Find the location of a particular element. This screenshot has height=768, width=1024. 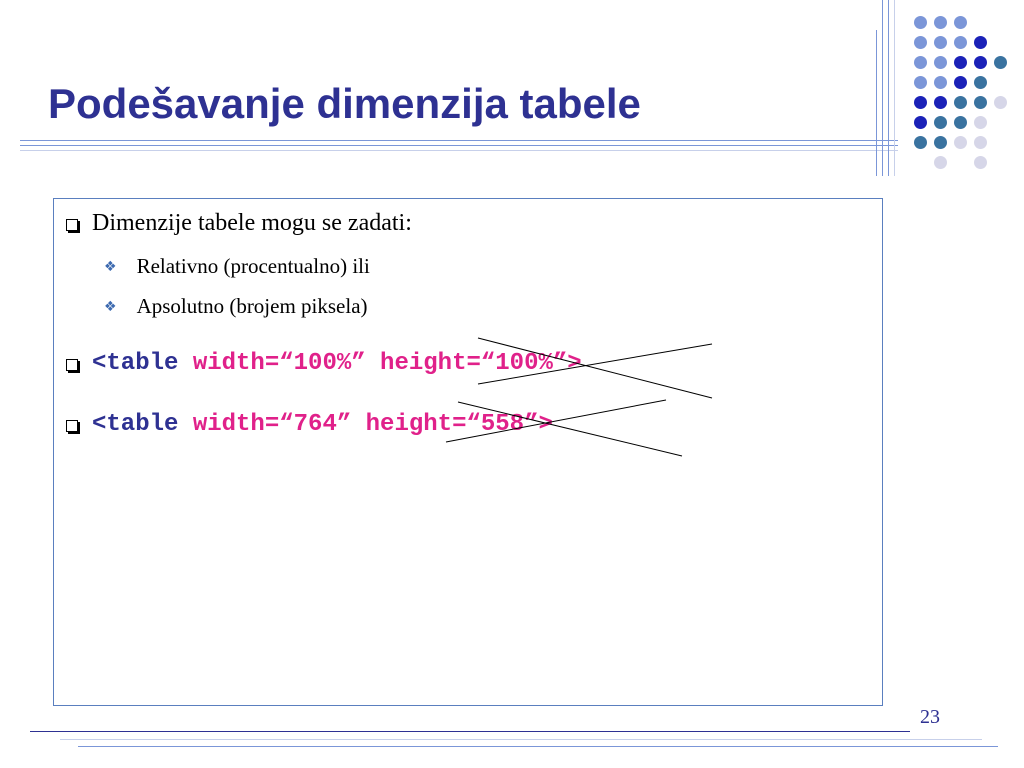

bullet-intro: Dimenzije tabele mogu se zadati: is located at coordinates (239, 223).